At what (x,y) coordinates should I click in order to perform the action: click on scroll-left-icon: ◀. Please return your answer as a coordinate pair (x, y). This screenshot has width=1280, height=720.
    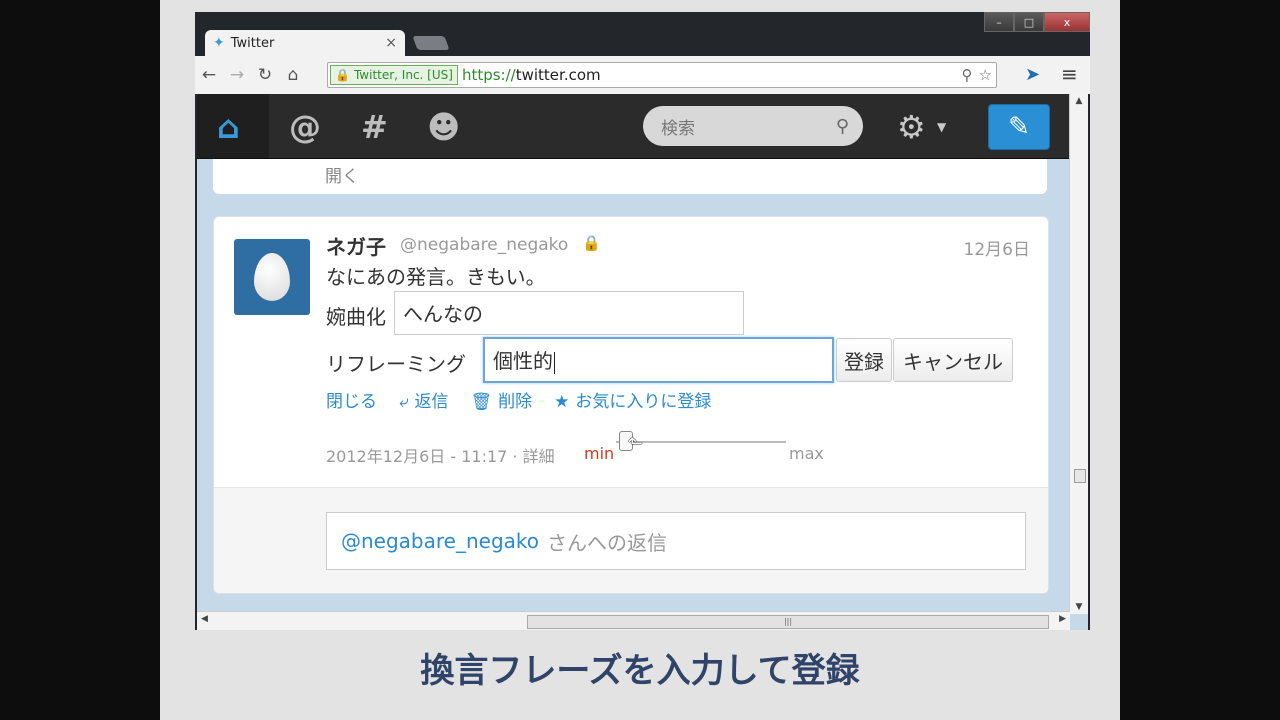
    Looking at the image, I should click on (204, 619).